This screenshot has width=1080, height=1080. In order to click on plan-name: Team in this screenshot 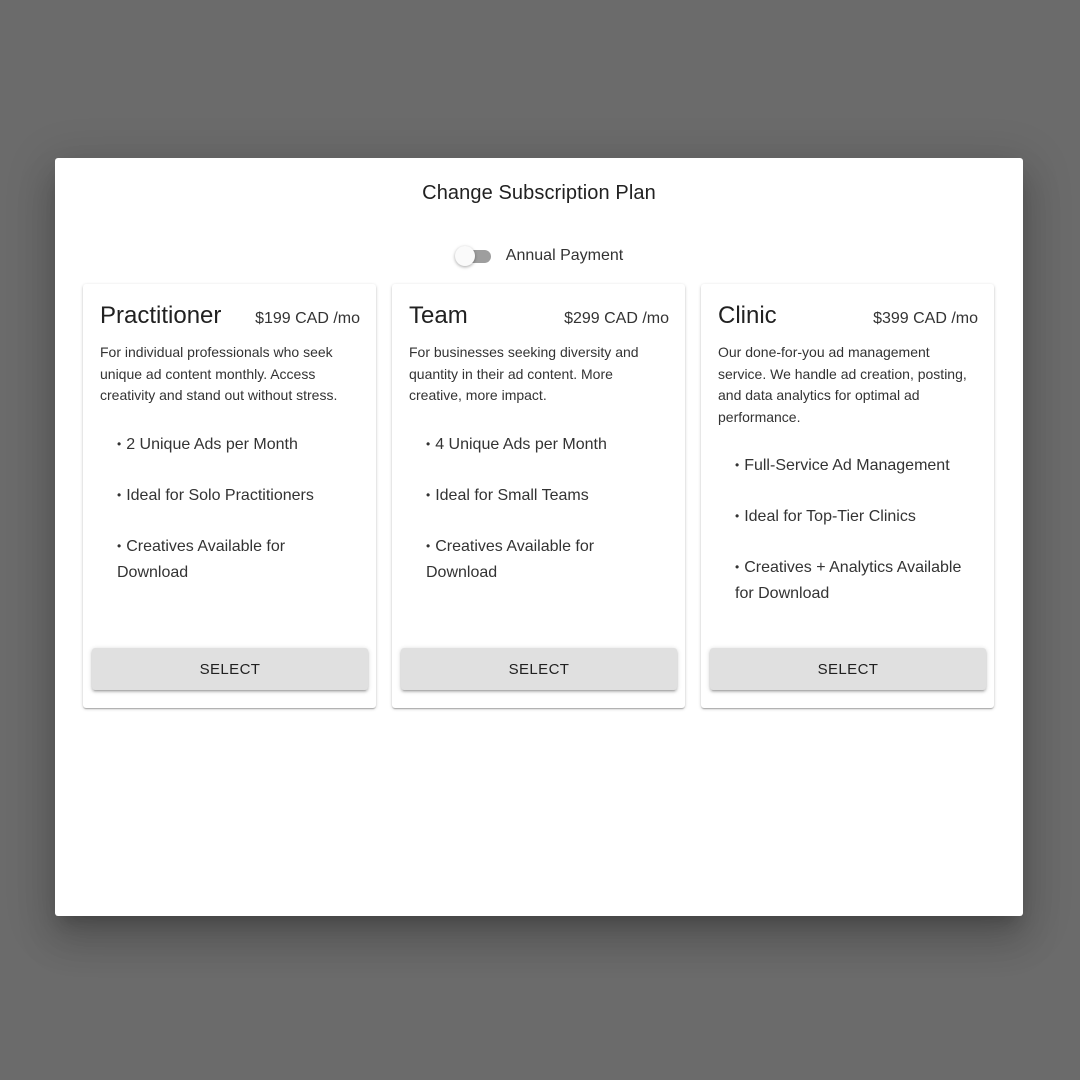, I will do `click(438, 315)`.